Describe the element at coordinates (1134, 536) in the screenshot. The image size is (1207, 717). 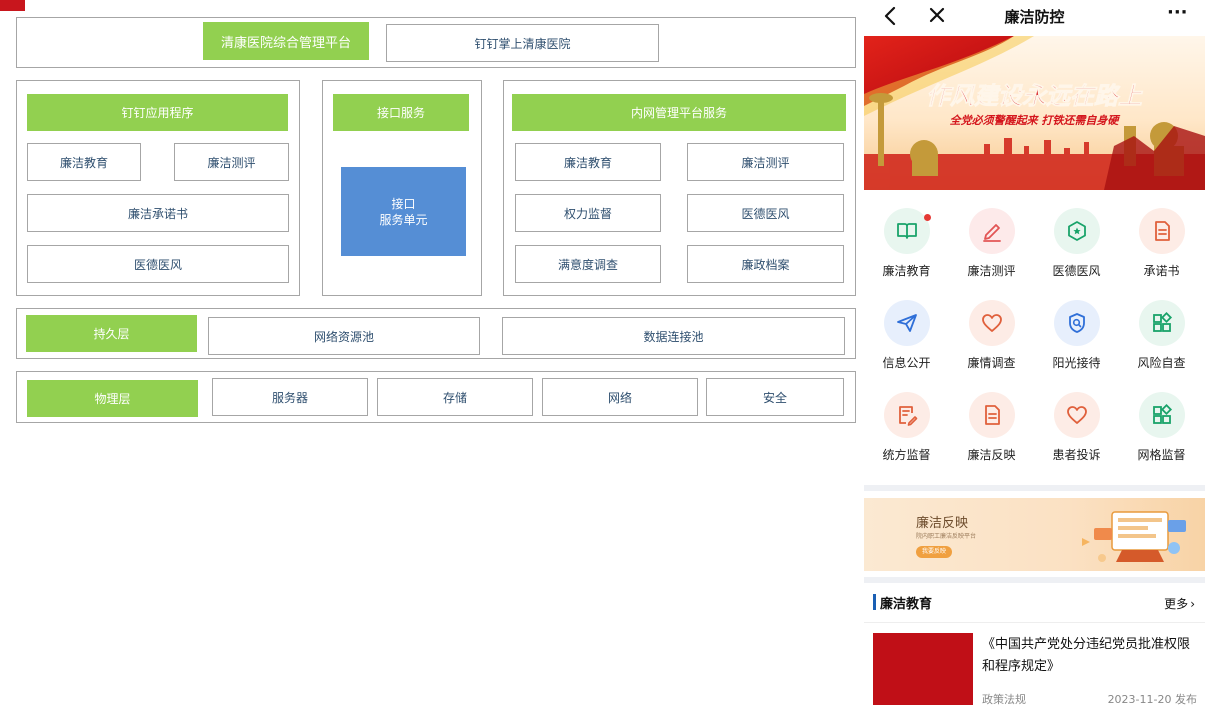
I see `promo-illustration` at that location.